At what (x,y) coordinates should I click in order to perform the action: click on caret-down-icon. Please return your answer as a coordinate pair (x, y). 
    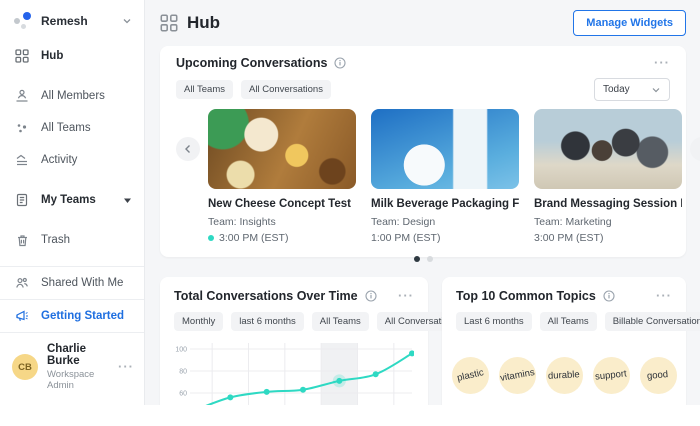
    Looking at the image, I should click on (127, 200).